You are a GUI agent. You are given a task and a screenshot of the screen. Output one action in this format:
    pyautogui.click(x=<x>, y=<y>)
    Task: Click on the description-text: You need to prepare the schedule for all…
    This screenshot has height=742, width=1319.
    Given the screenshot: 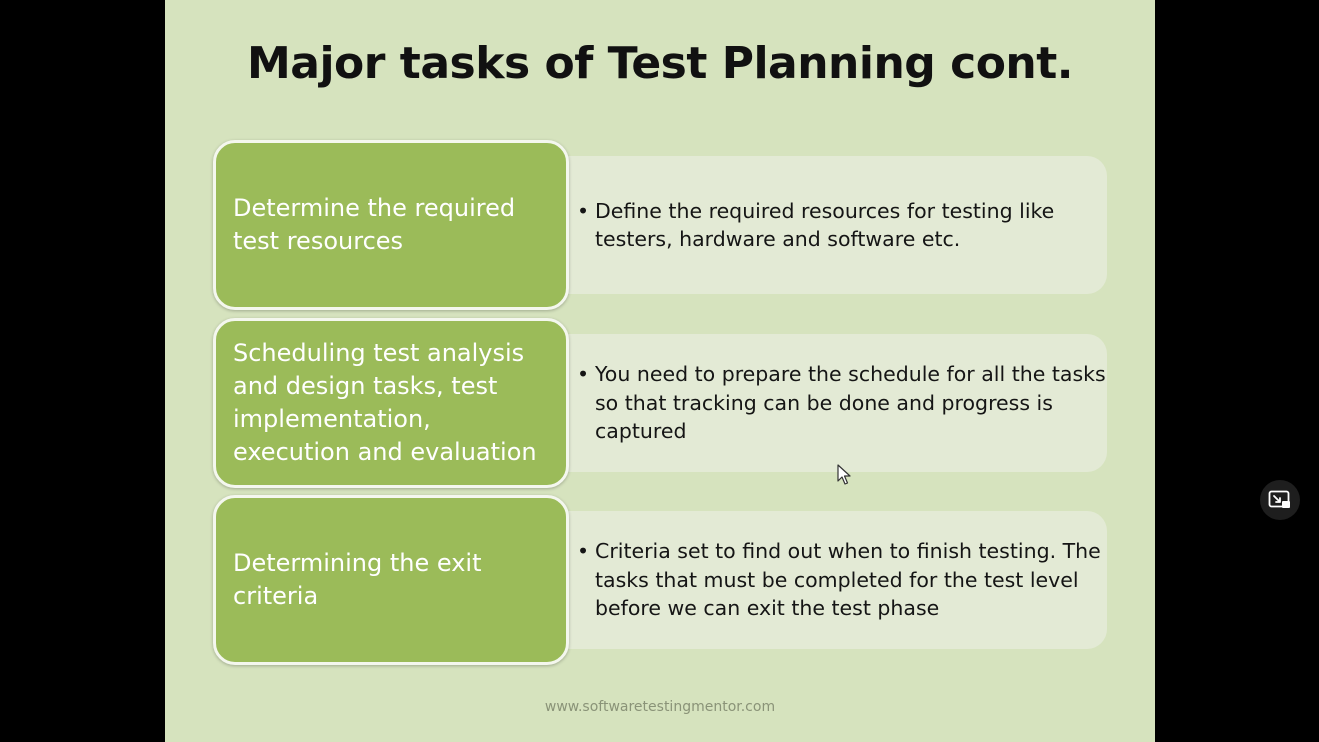 What is the action you would take?
    pyautogui.click(x=850, y=403)
    